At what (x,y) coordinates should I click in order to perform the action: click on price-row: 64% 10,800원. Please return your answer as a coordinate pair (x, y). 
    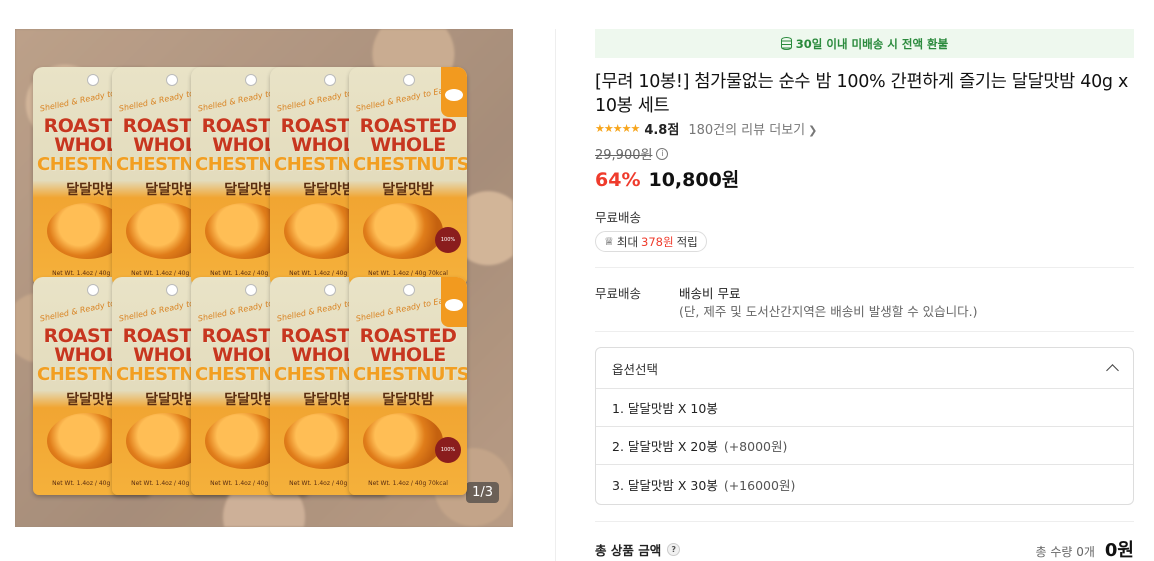
    Looking at the image, I should click on (667, 178).